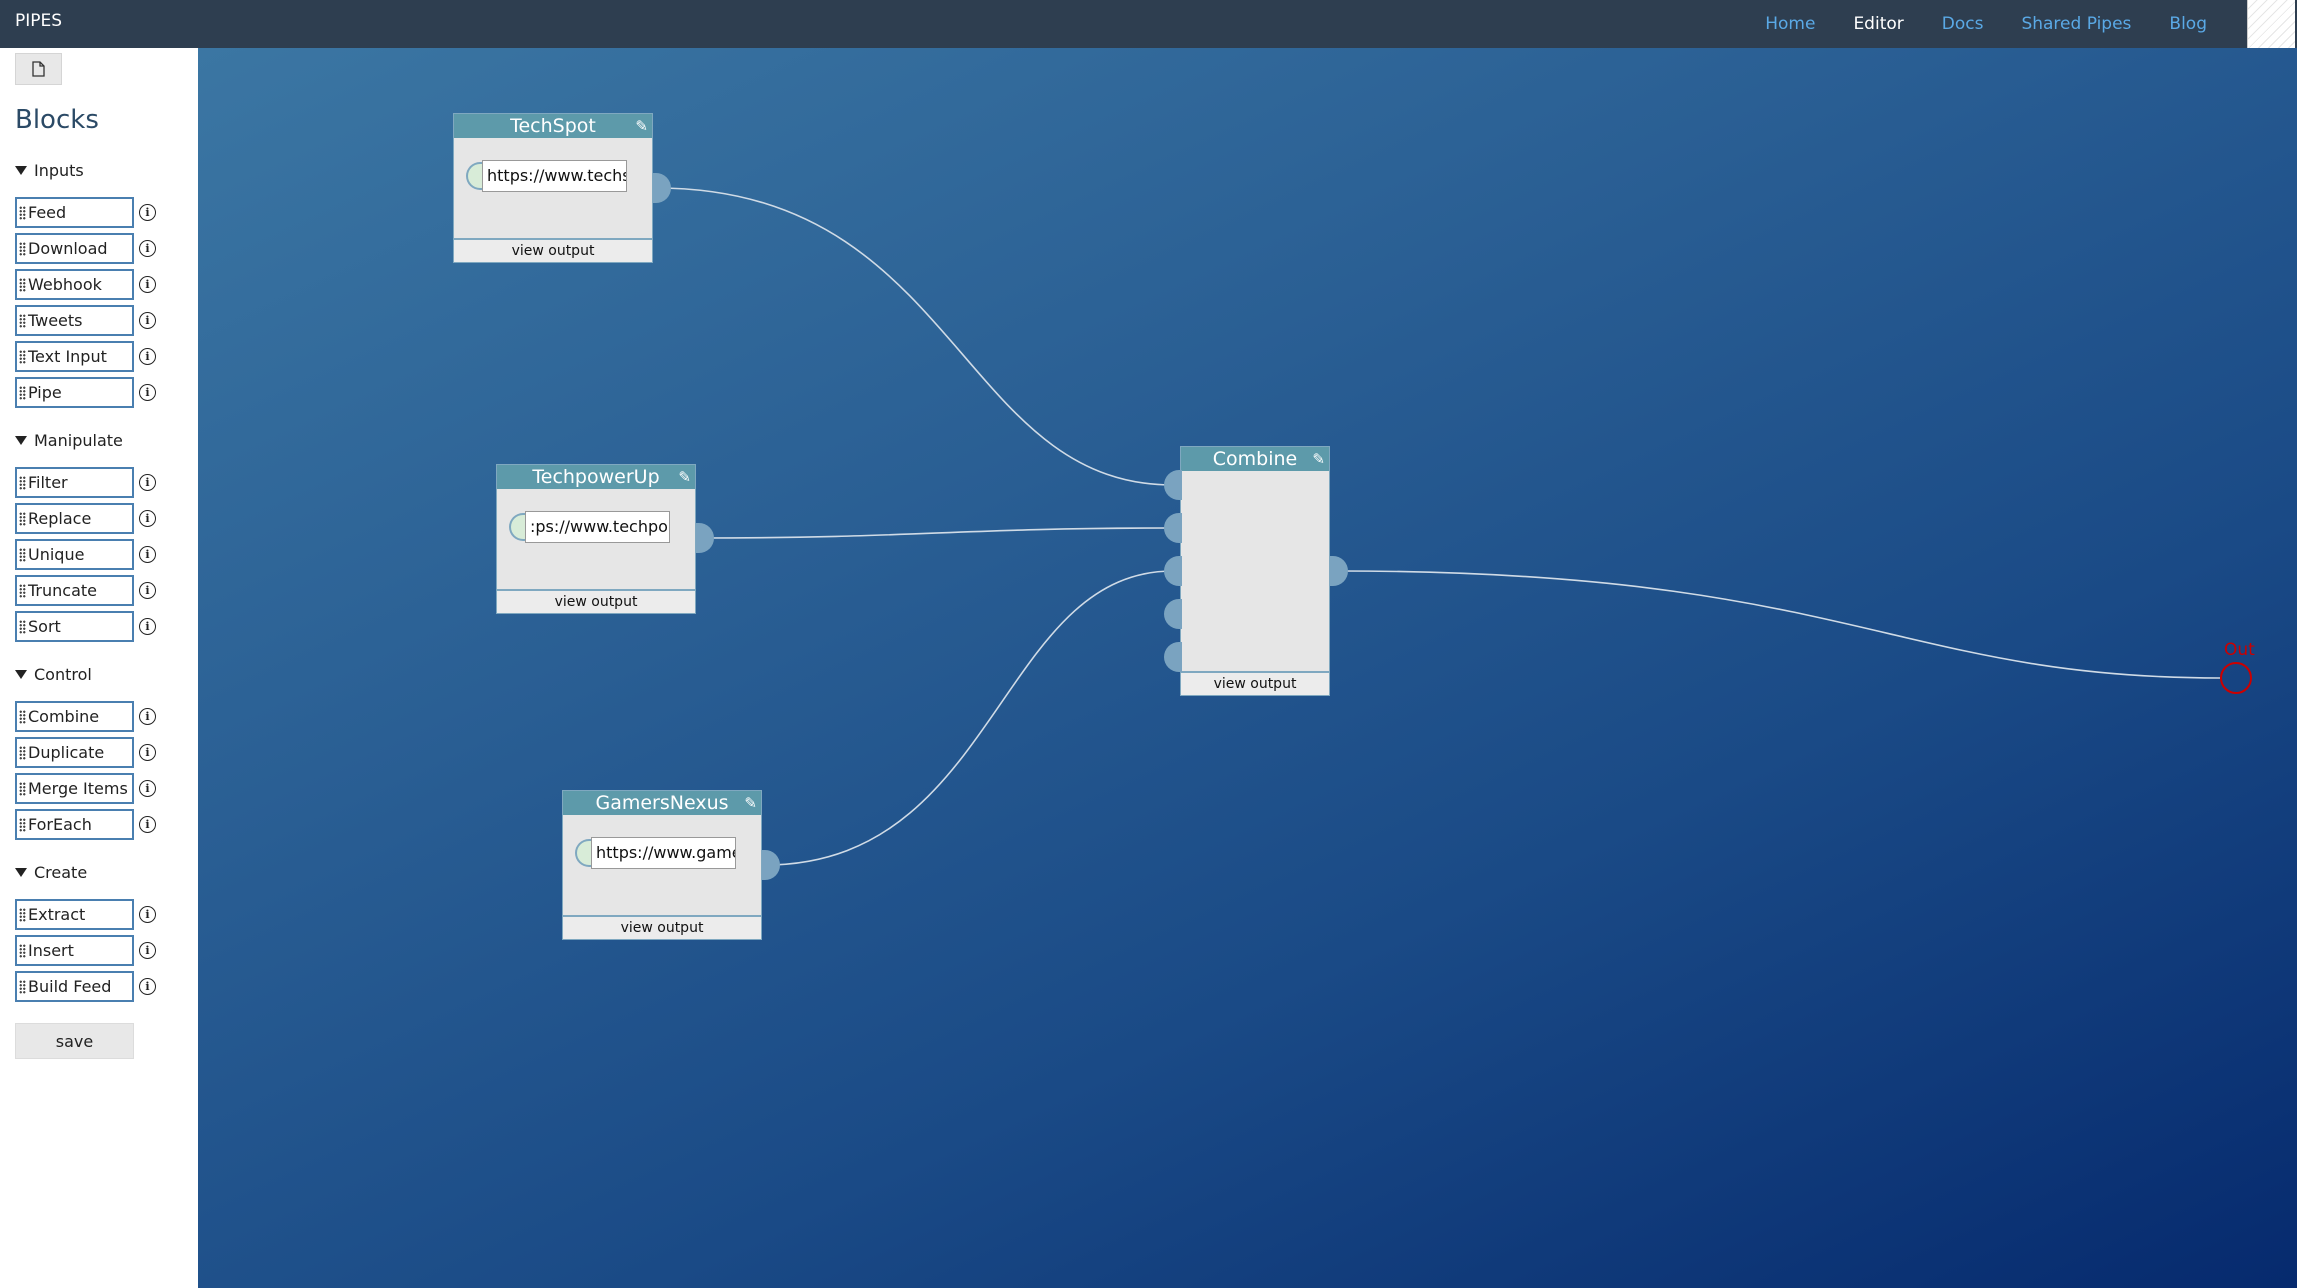 This screenshot has width=2297, height=1288. What do you see at coordinates (1255, 459) in the screenshot?
I see `node-header: Combine ✎` at bounding box center [1255, 459].